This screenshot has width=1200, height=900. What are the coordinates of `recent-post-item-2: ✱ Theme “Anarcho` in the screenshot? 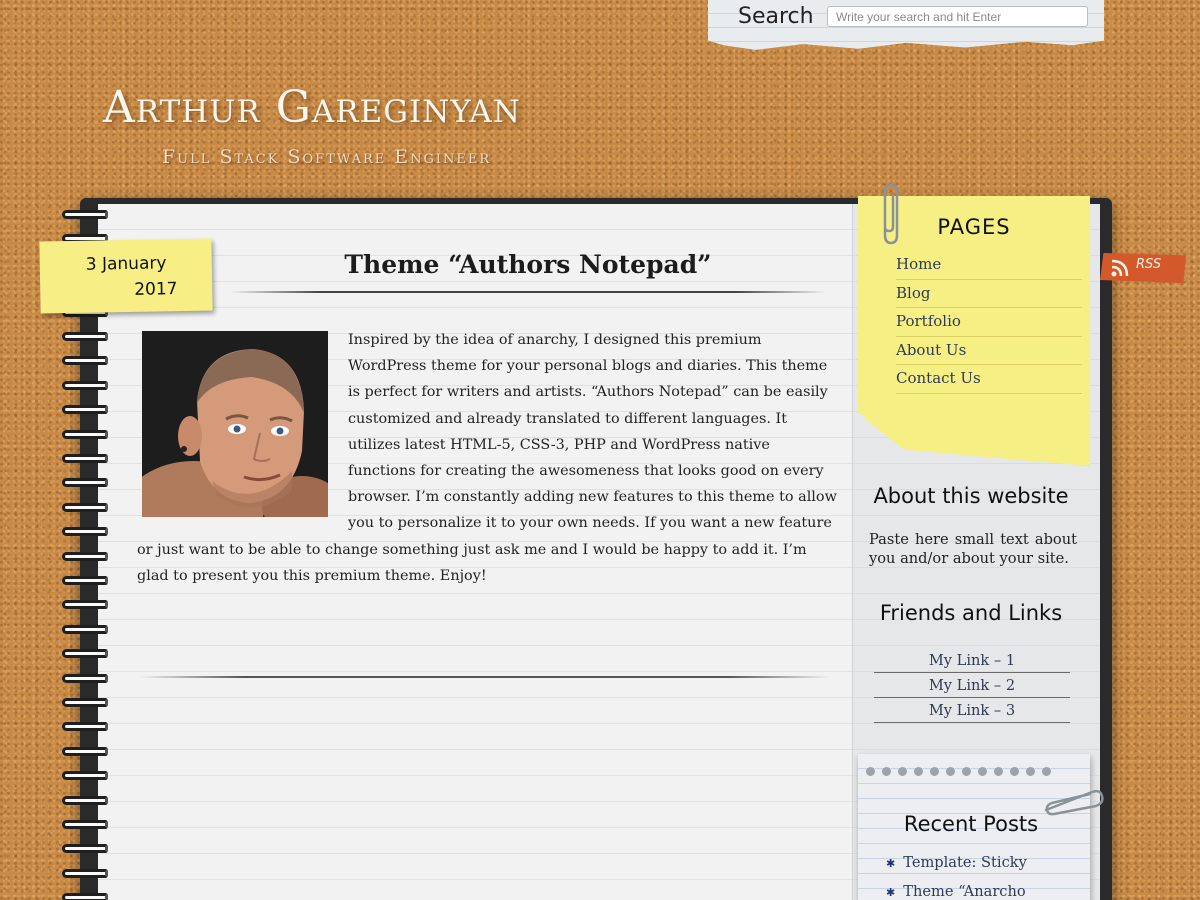 It's located at (986, 889).